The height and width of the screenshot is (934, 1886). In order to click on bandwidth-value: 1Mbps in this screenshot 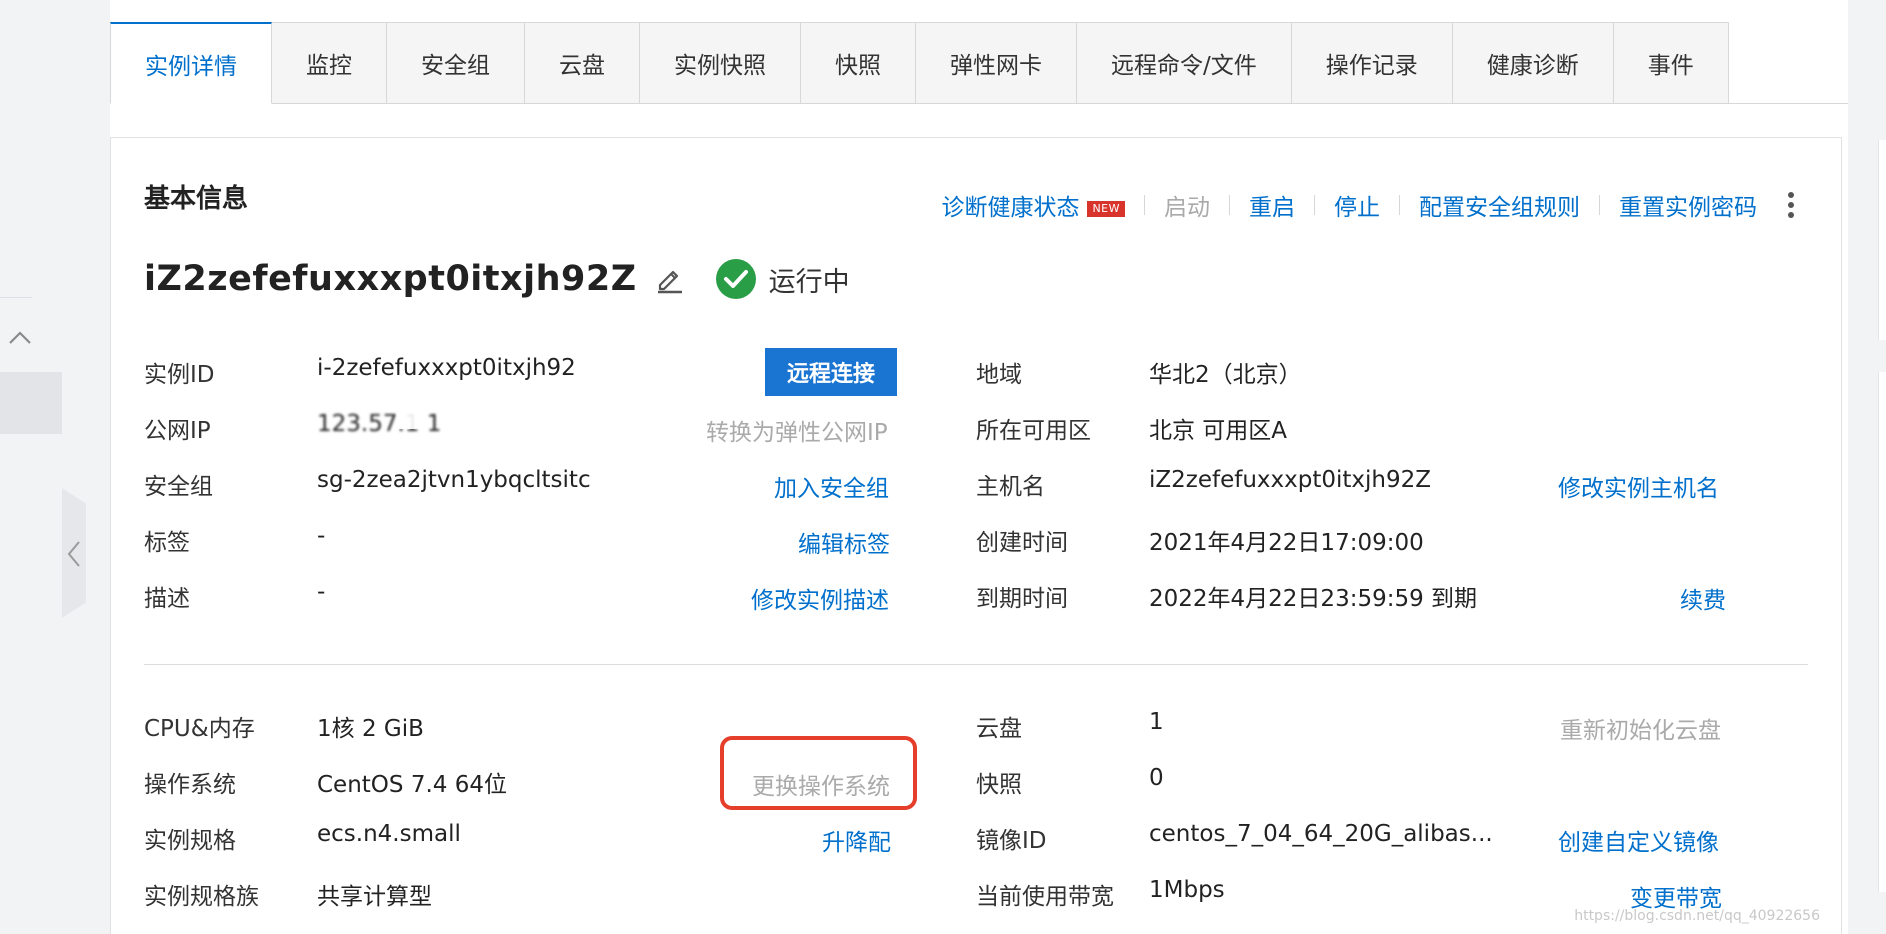, I will do `click(1187, 890)`.